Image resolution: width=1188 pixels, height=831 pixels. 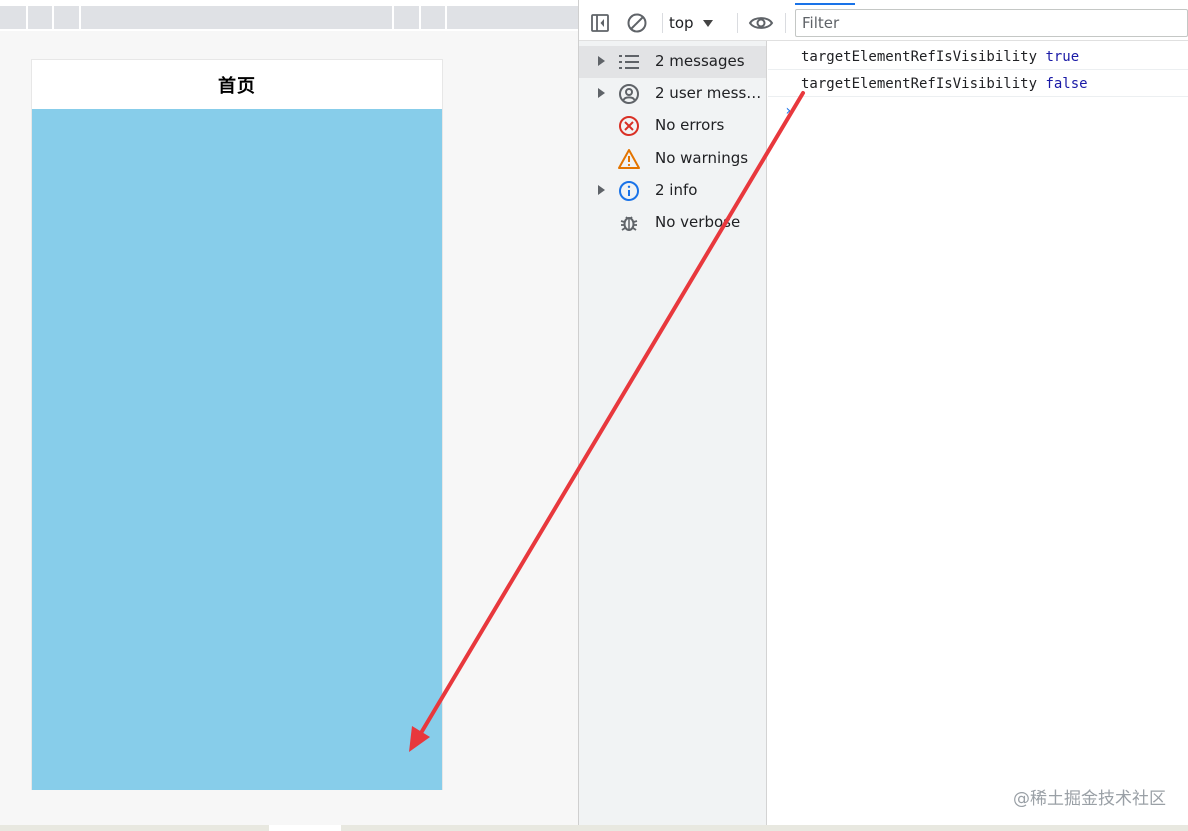 I want to click on device-toolbar-ruler, so click(x=289, y=15).